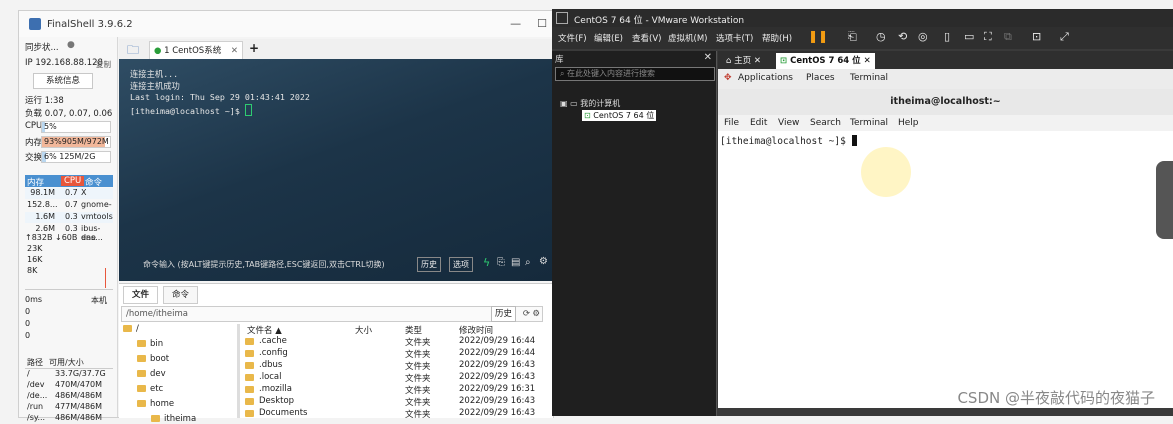 The image size is (1173, 424). I want to click on snapshot-icon: ◷, so click(881, 36).